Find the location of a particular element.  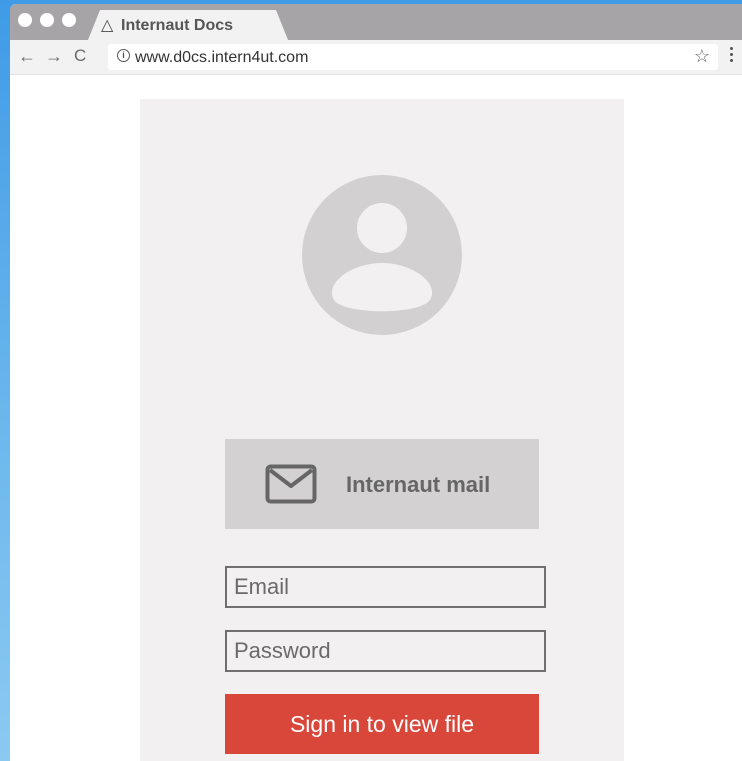

drive-triangle-icon: △ is located at coordinates (107, 25).